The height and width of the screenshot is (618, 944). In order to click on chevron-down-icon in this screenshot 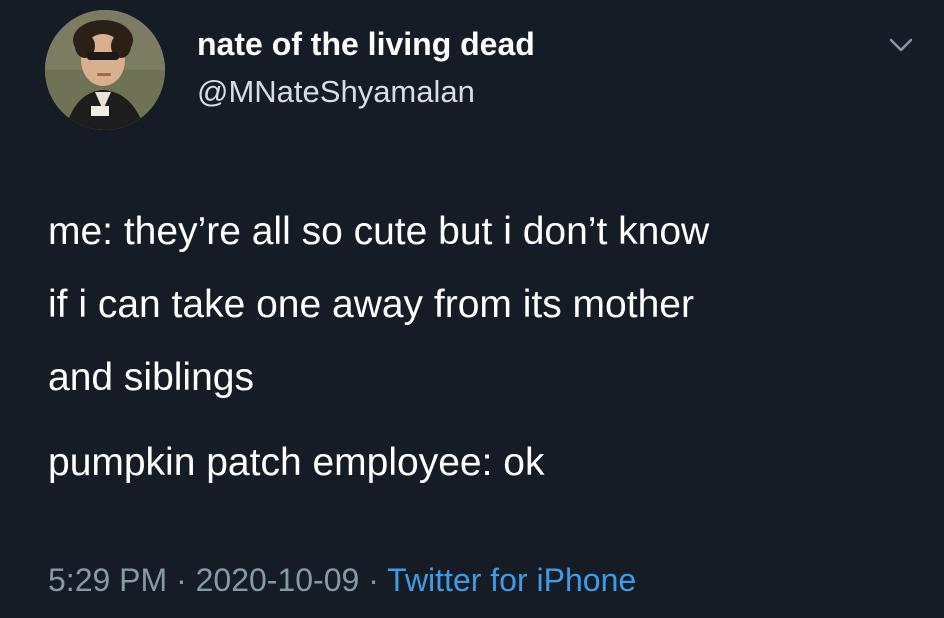, I will do `click(901, 45)`.